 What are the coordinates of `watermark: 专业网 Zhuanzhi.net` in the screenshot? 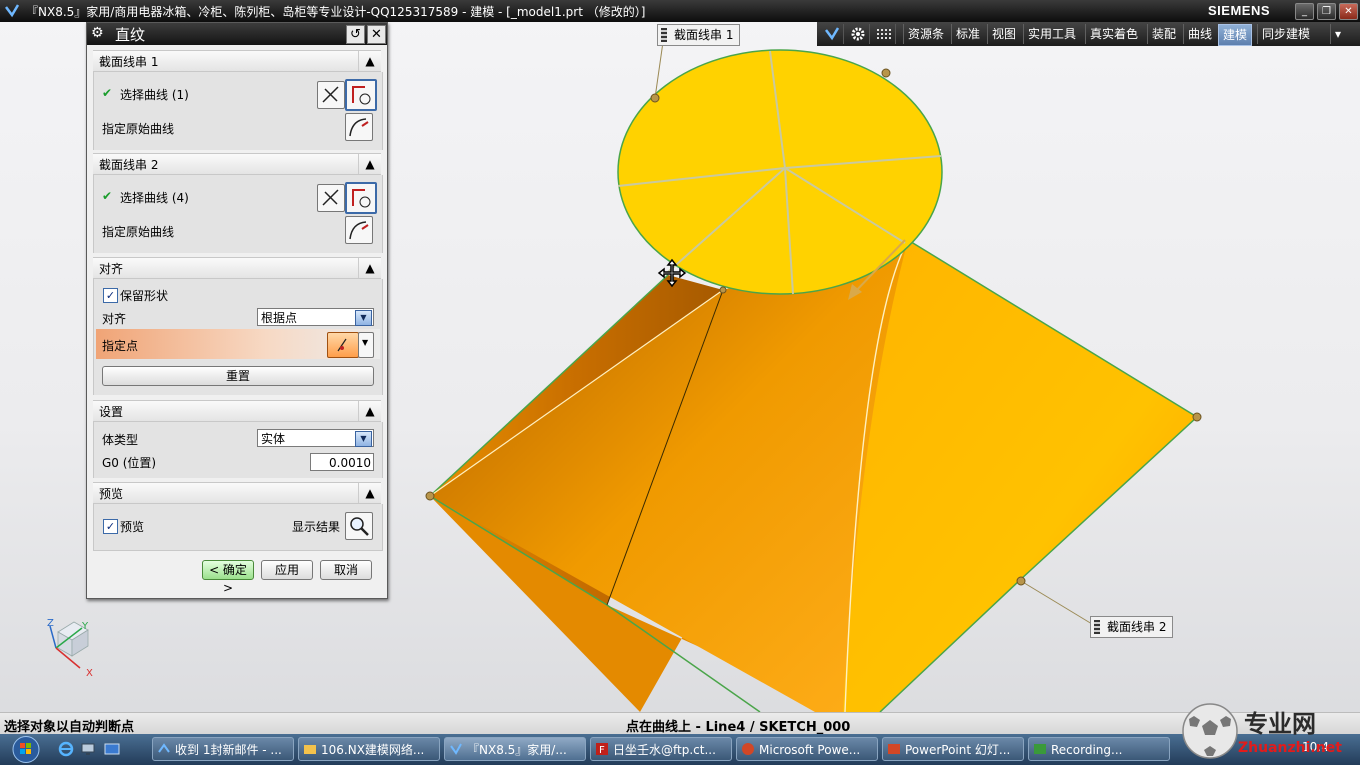 It's located at (1268, 731).